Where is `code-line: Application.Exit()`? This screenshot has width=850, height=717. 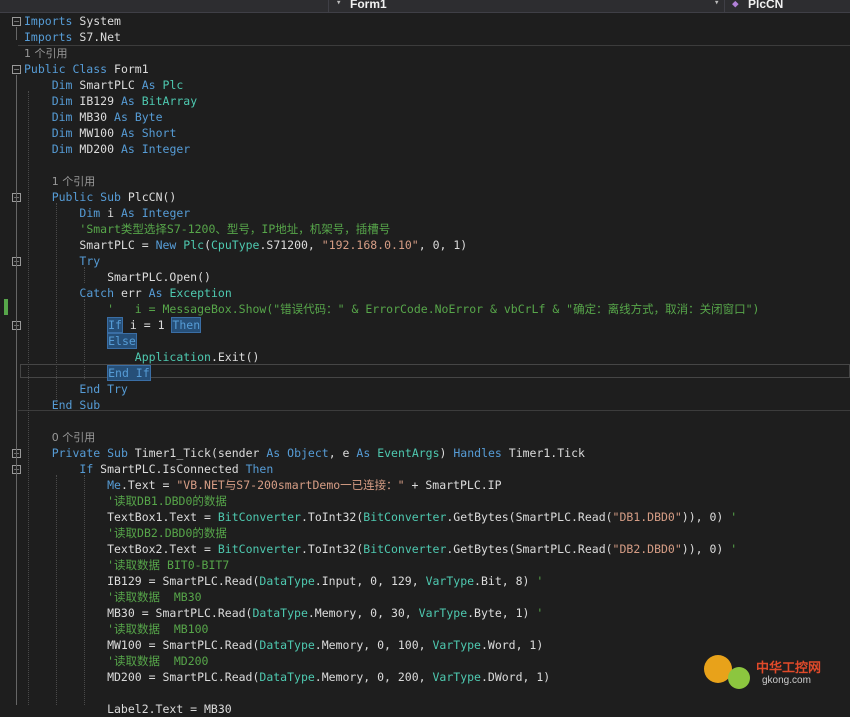
code-line: Application.Exit() is located at coordinates (437, 357).